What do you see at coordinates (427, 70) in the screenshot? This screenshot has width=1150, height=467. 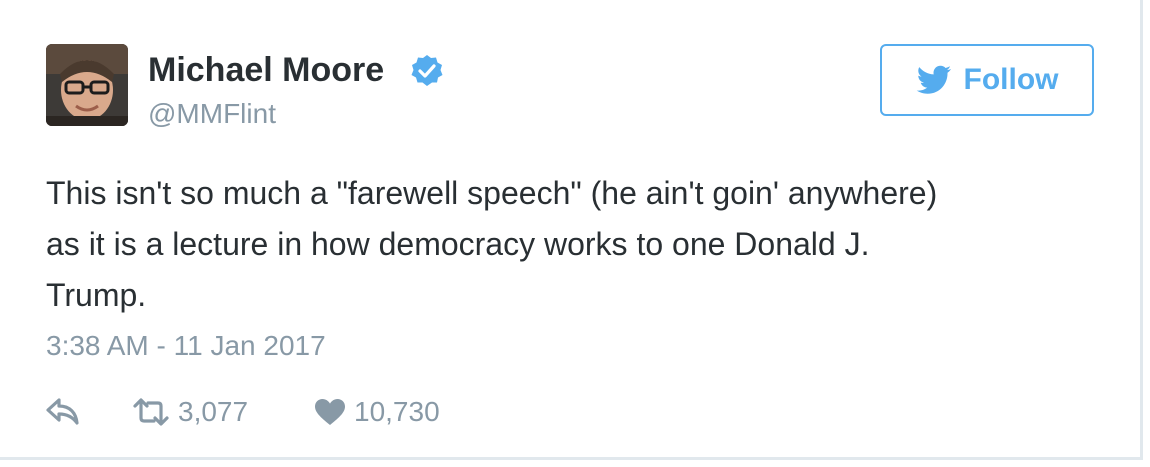 I see `verified-badge-icon` at bounding box center [427, 70].